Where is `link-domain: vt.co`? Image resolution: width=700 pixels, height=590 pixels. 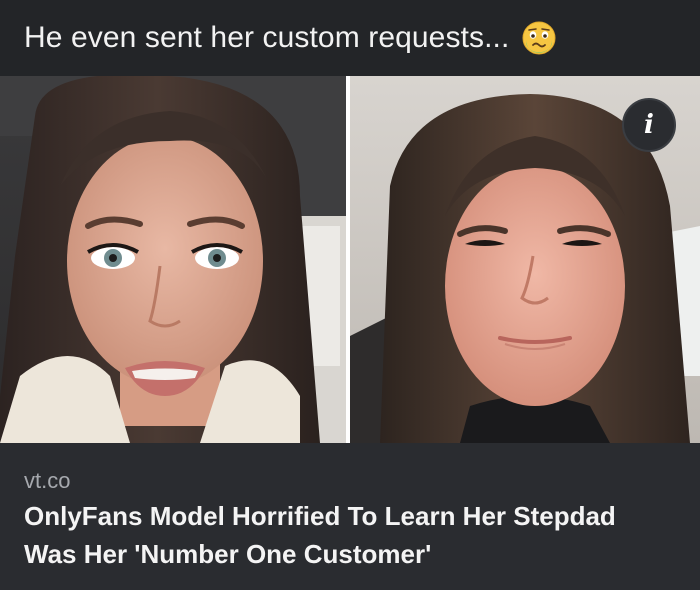 link-domain: vt.co is located at coordinates (47, 480).